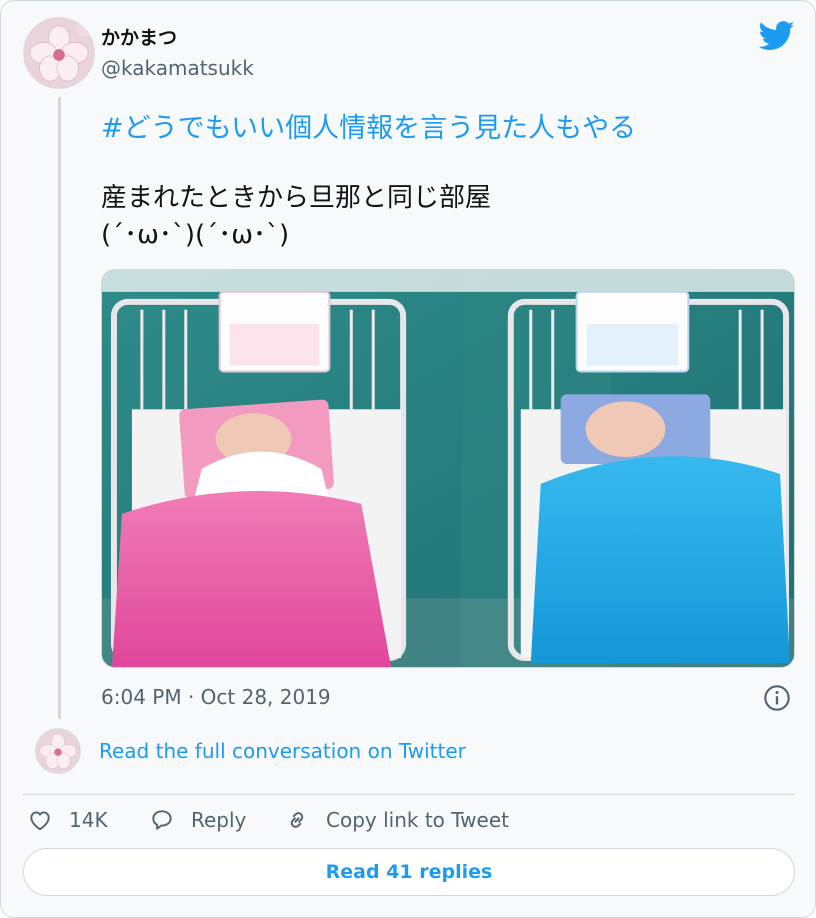 The width and height of the screenshot is (816, 918). I want to click on hashtag-link: #どうでもいい個人情報を言う見た人もやる, so click(368, 125).